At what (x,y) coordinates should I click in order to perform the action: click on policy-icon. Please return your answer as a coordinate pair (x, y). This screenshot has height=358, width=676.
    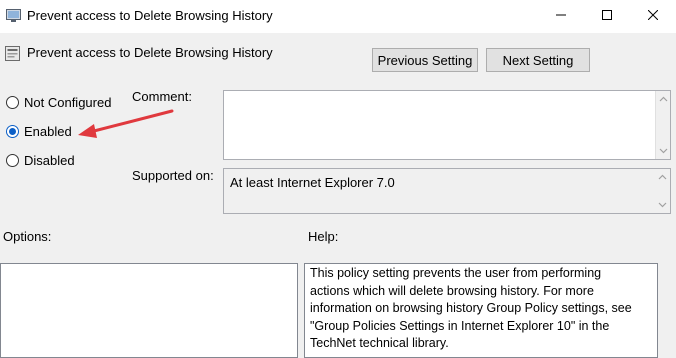
    Looking at the image, I should click on (12, 53).